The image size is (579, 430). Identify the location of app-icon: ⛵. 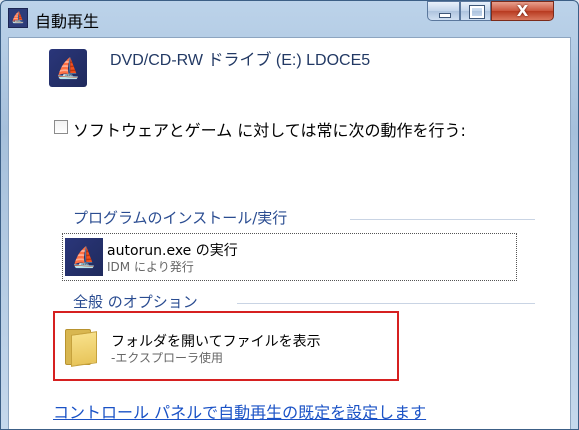
(18, 18).